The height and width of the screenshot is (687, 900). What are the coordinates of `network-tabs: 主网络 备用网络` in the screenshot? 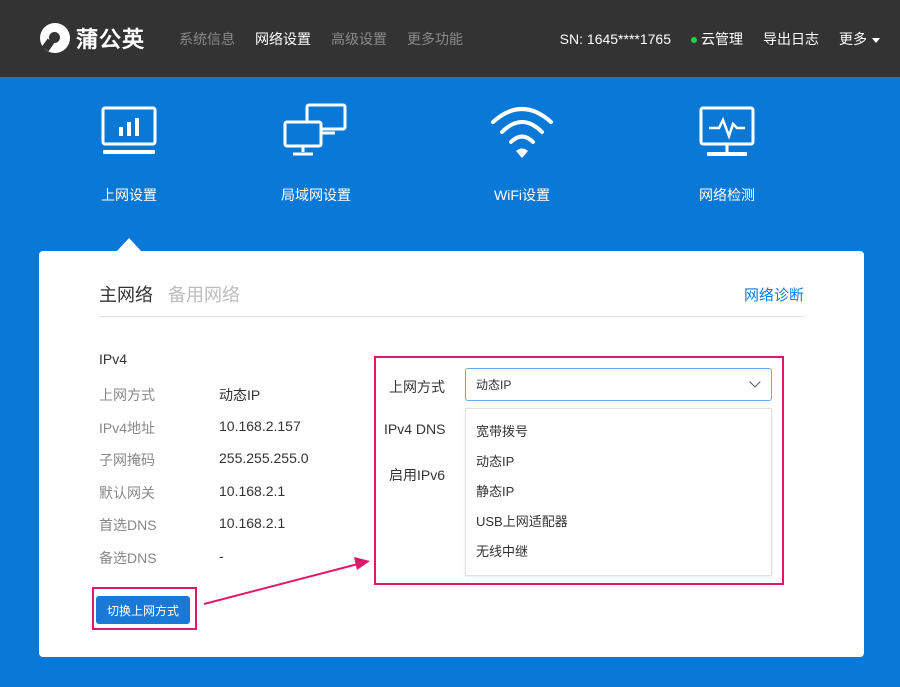 It's located at (169, 294).